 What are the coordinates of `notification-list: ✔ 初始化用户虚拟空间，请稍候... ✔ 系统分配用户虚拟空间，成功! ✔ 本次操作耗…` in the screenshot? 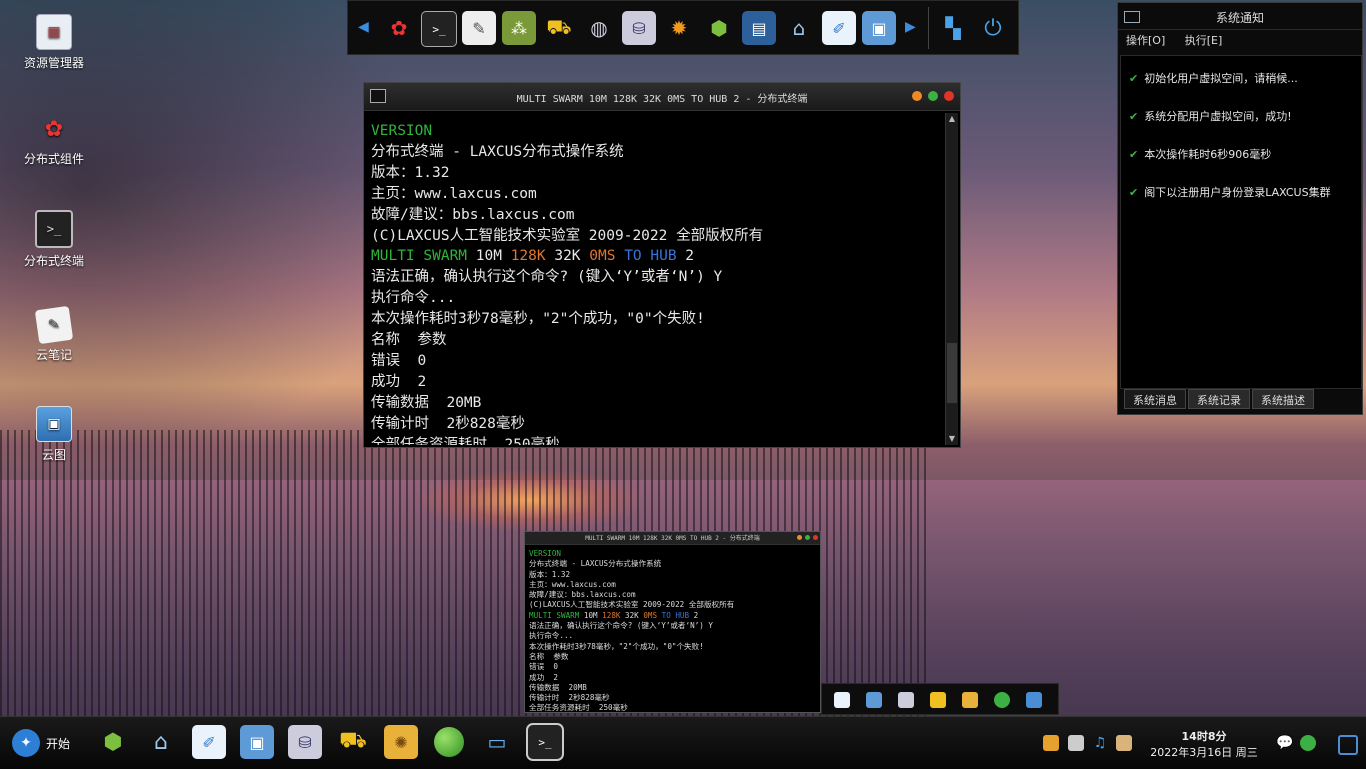 It's located at (1241, 222).